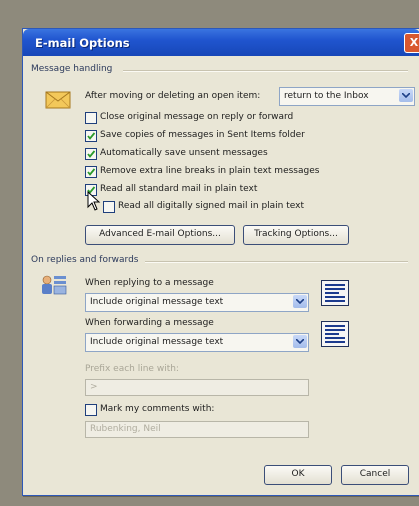  I want to click on after-move-select: return to the Inbox, so click(347, 96).